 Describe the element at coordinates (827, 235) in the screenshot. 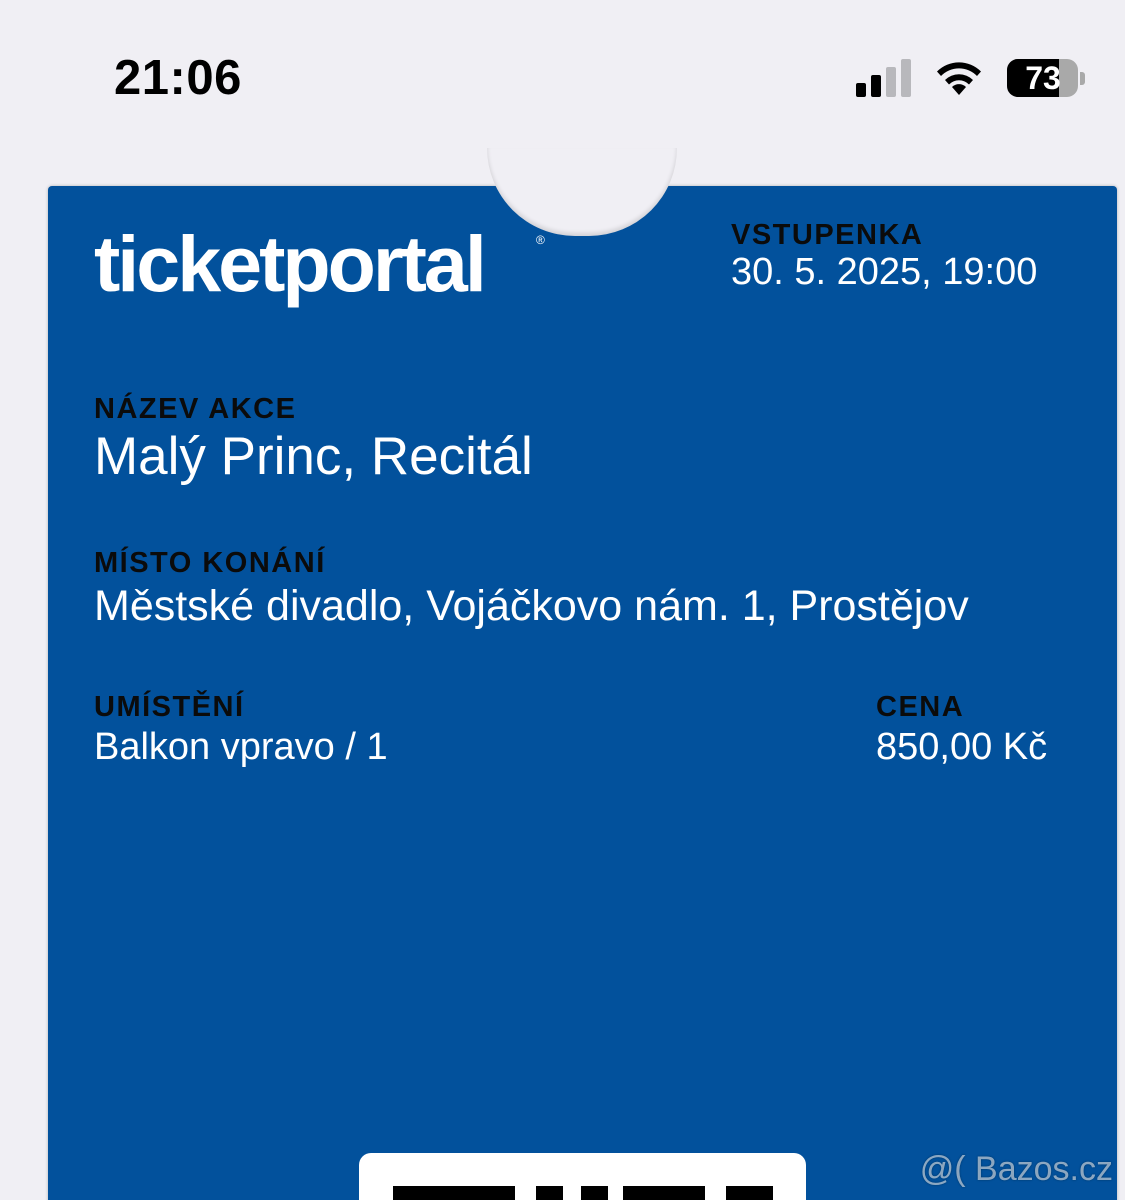

I see `ticket-type-label: VSTUPENKA` at that location.